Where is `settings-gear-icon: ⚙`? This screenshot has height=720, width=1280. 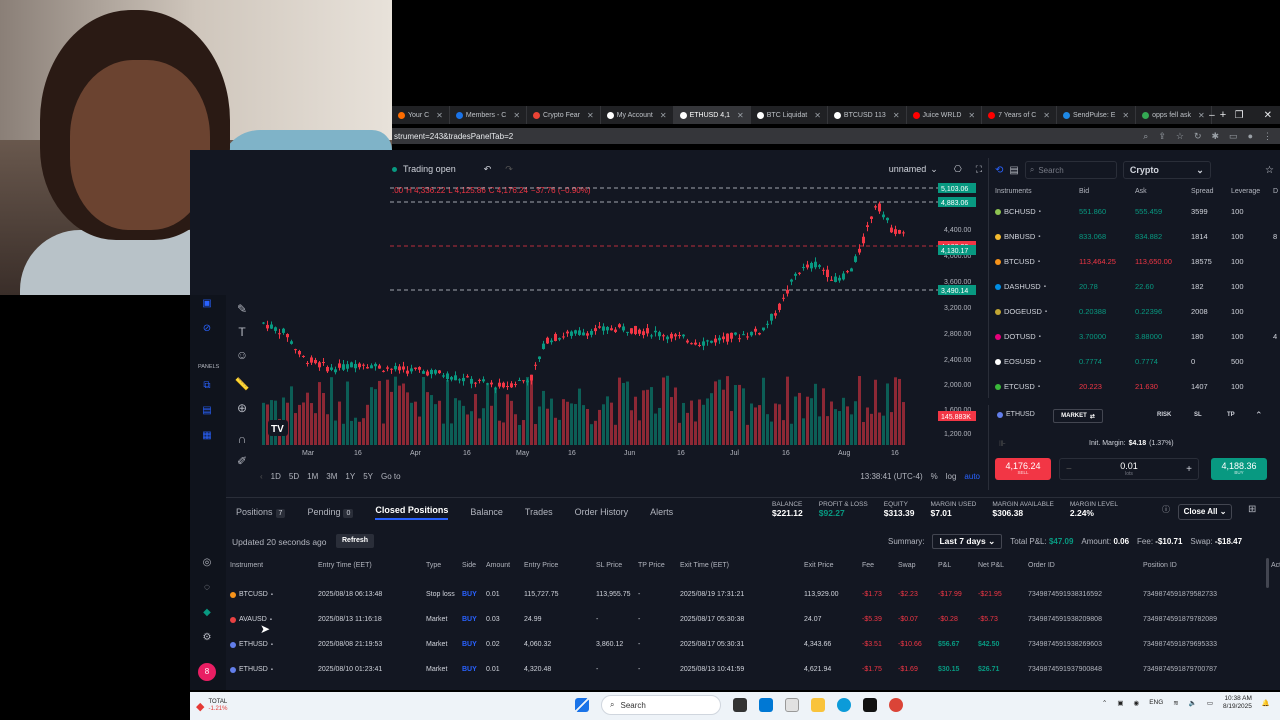
settings-gear-icon: ⚙ is located at coordinates (207, 638).